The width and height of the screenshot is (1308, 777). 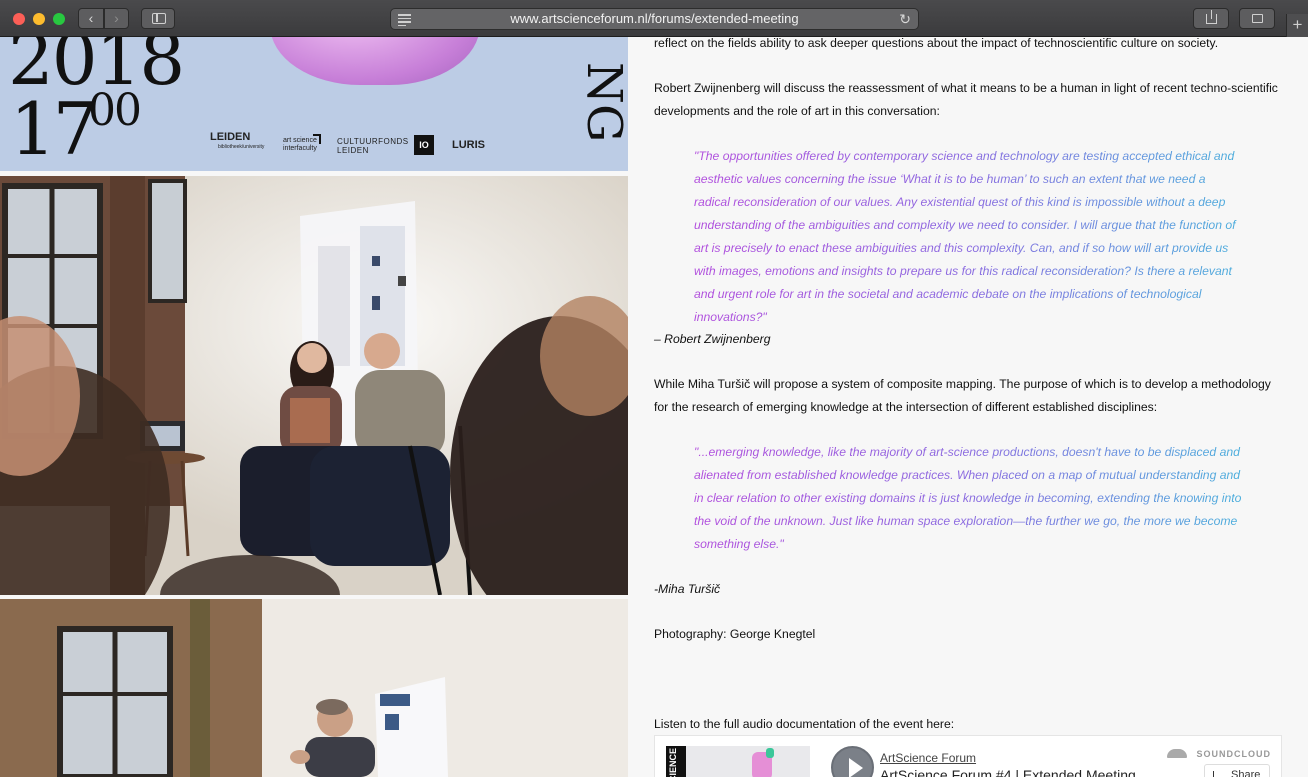 What do you see at coordinates (602, 102) in the screenshot?
I see `poster-vertical-title: NG` at bounding box center [602, 102].